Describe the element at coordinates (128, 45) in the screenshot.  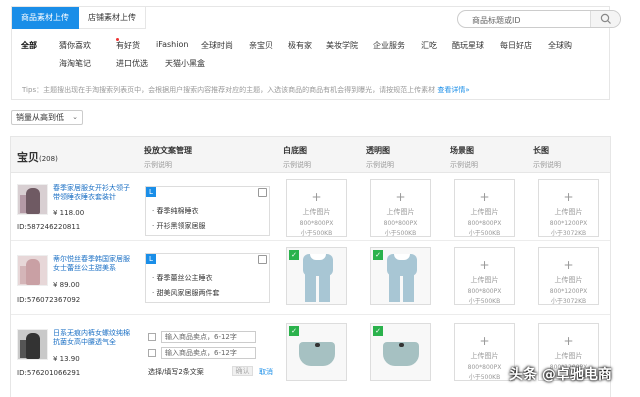
I see `category-item: 有好货` at that location.